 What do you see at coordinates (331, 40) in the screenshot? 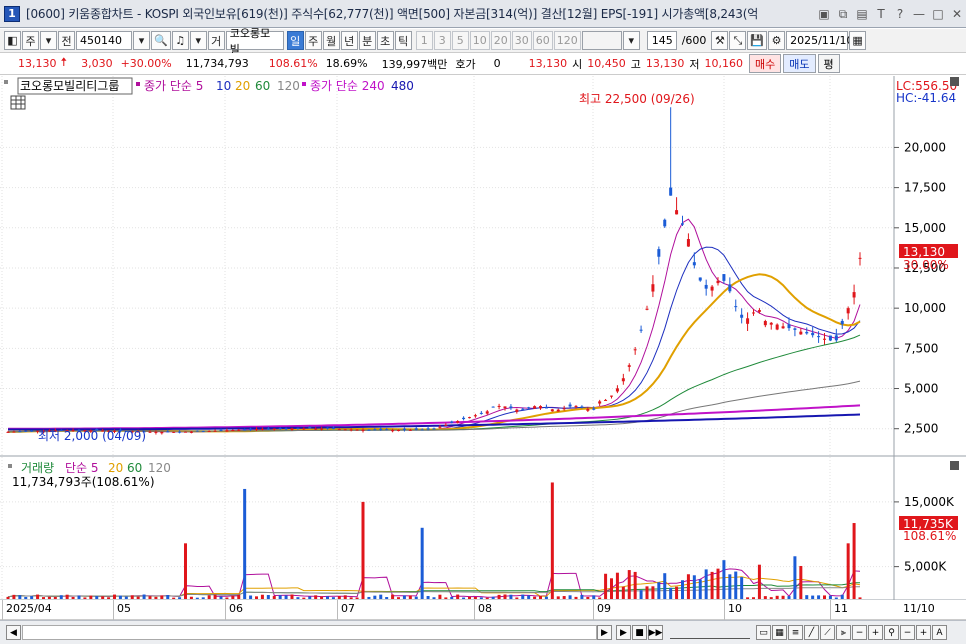
I see `tab-period-2: 월` at bounding box center [331, 40].